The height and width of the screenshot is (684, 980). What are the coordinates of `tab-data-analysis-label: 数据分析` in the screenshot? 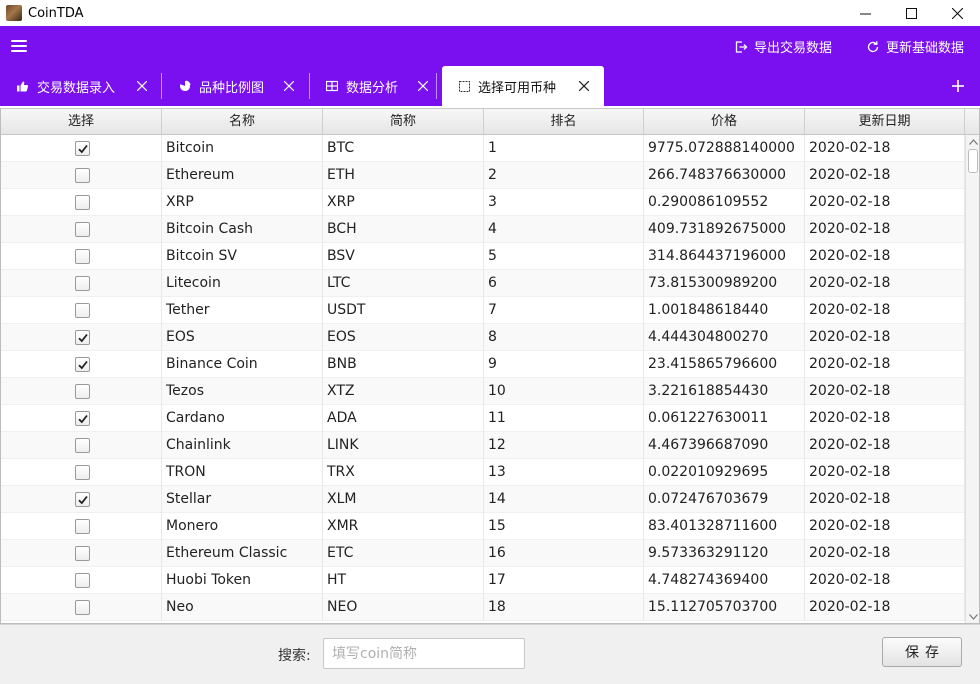 It's located at (372, 88).